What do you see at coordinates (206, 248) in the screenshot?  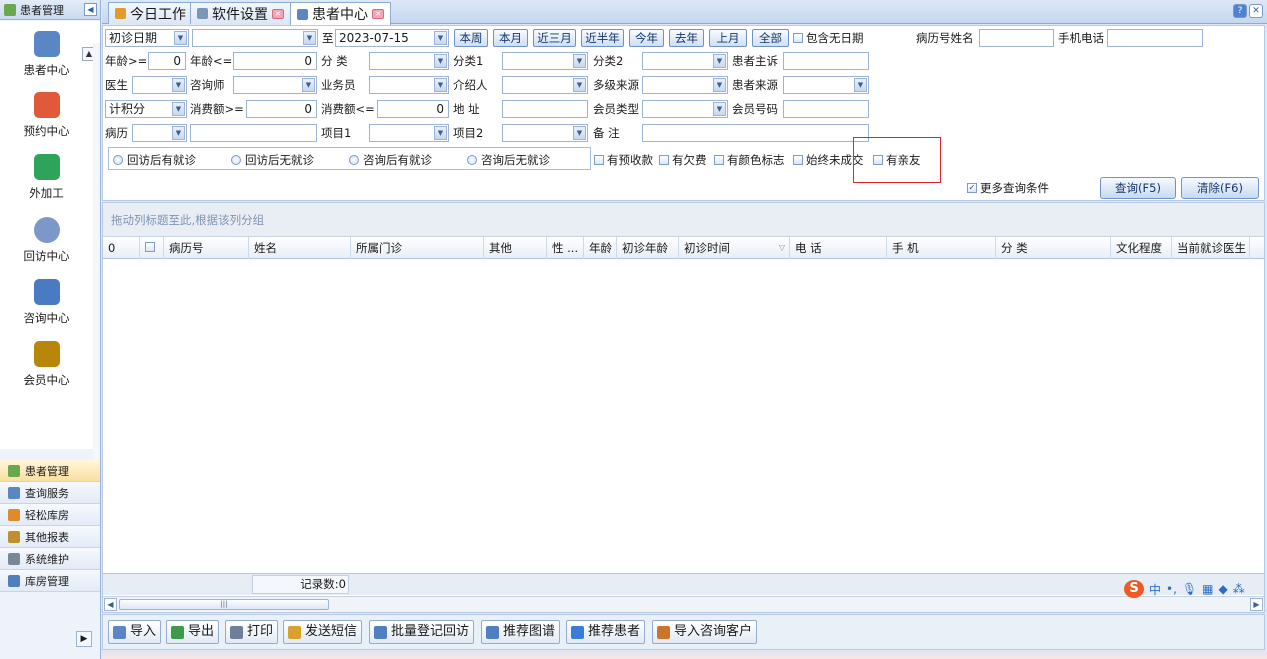 I see `column-header-record-no: 病历号` at bounding box center [206, 248].